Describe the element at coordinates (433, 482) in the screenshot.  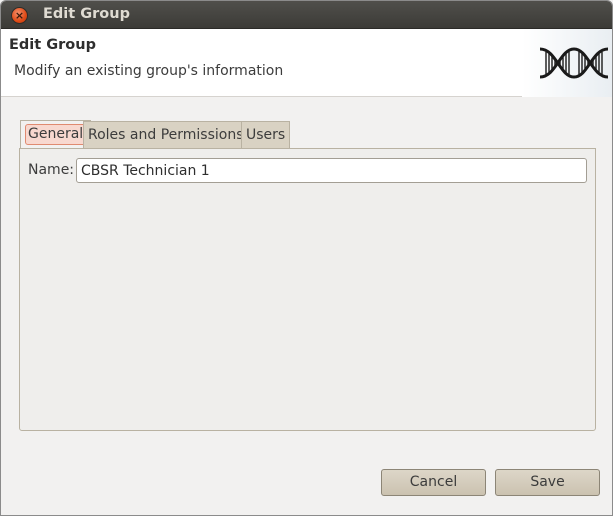
I see `cancel-button: Cancel` at that location.